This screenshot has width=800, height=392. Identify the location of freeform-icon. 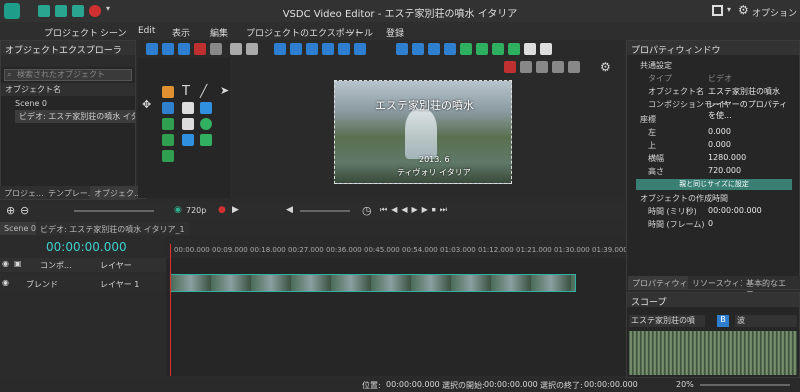
(206, 140).